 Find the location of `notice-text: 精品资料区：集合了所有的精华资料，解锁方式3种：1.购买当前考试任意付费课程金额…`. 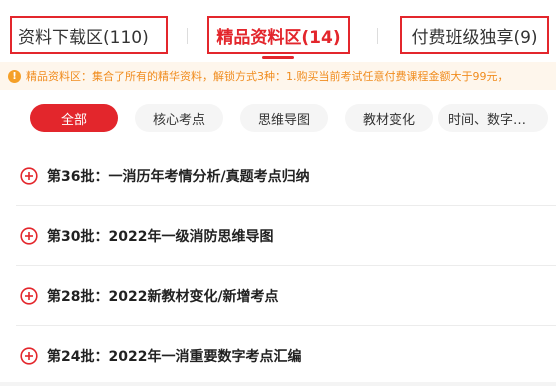

notice-text: 精品资料区：集合了所有的精华资料，解锁方式3种：1.购买当前考试任意付费课程金额… is located at coordinates (267, 76).